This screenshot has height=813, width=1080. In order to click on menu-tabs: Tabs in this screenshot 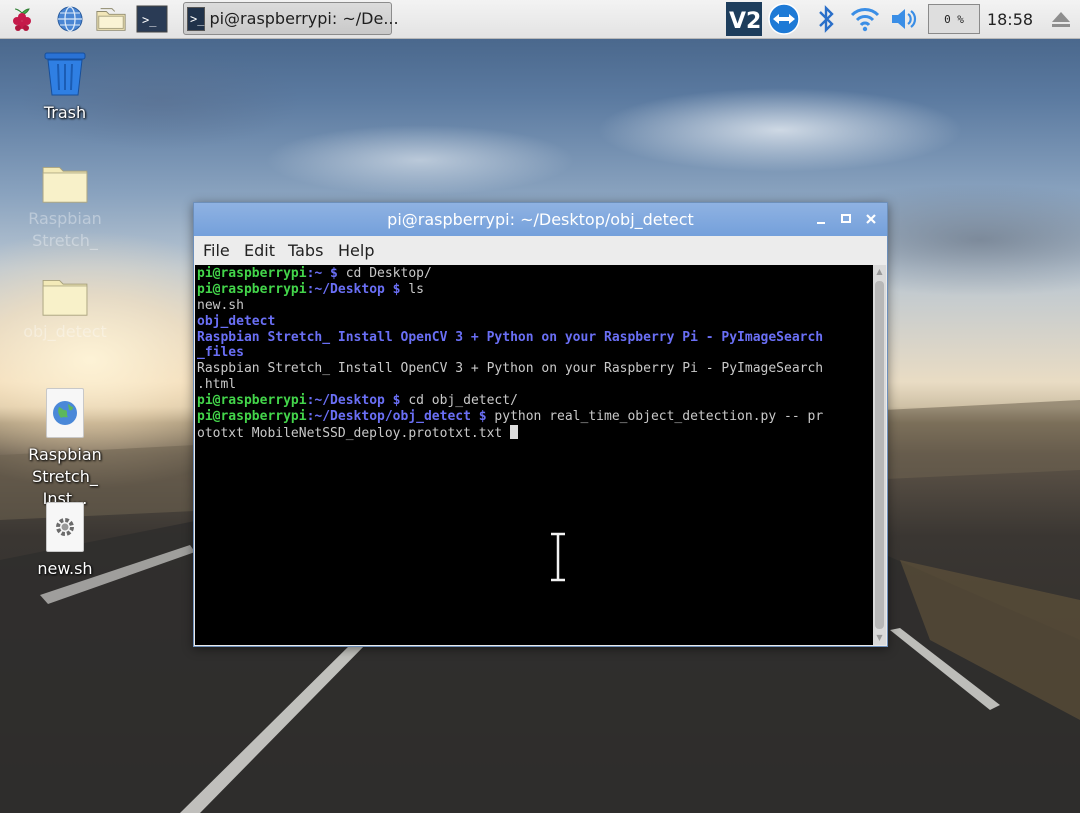, I will do `click(305, 250)`.